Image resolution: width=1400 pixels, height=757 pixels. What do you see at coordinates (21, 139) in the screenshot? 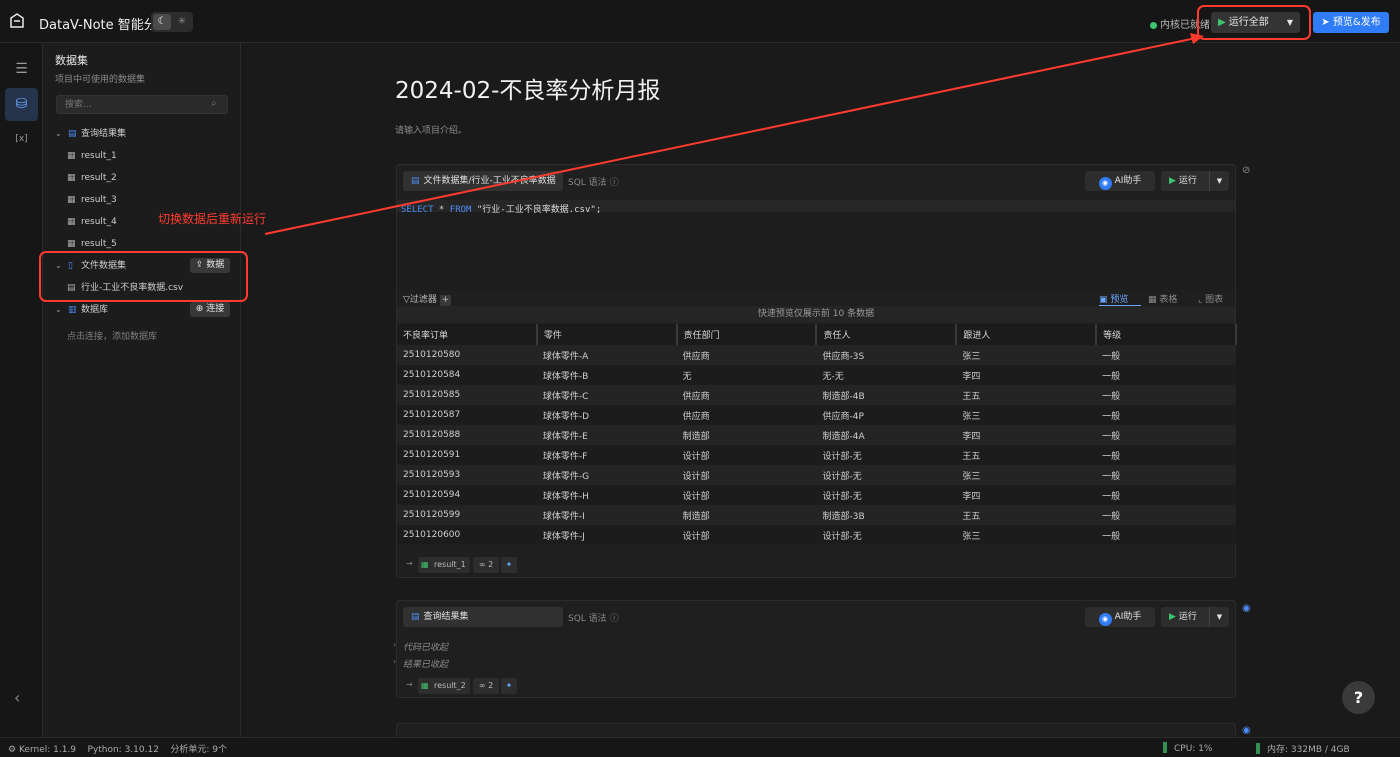
I see `variables-icon: [x]` at bounding box center [21, 139].